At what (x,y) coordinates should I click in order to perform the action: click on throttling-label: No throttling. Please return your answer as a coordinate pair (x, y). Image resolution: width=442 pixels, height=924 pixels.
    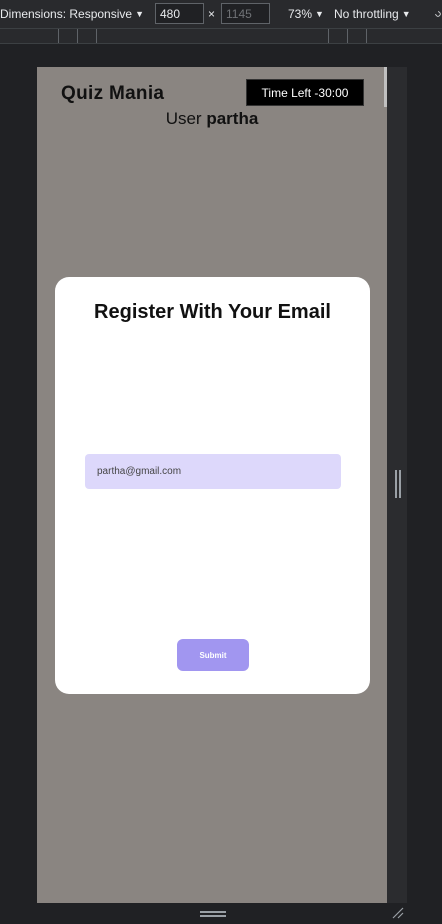
    Looking at the image, I should click on (366, 14).